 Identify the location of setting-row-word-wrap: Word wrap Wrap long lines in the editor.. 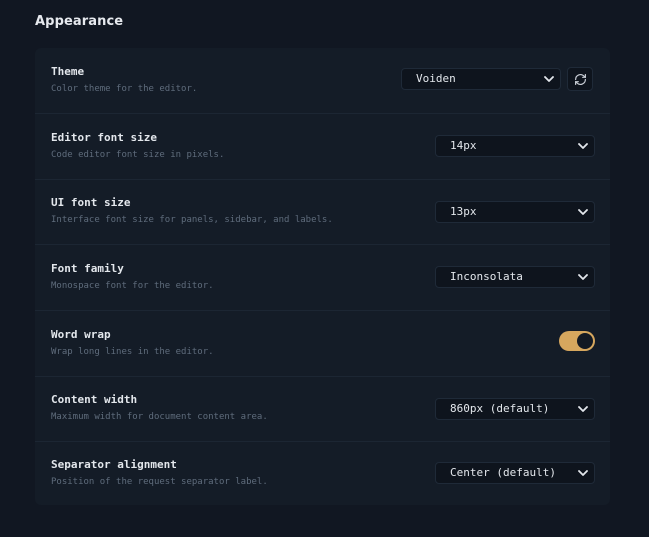
(322, 344).